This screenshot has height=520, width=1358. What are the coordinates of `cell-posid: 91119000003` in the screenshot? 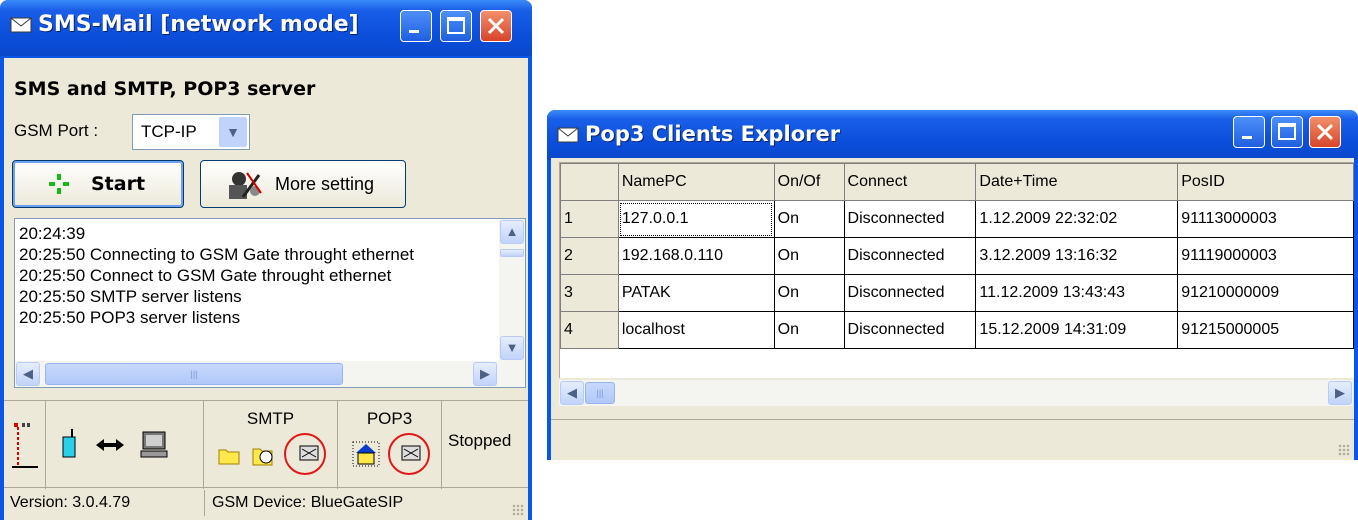 It's located at (1265, 256).